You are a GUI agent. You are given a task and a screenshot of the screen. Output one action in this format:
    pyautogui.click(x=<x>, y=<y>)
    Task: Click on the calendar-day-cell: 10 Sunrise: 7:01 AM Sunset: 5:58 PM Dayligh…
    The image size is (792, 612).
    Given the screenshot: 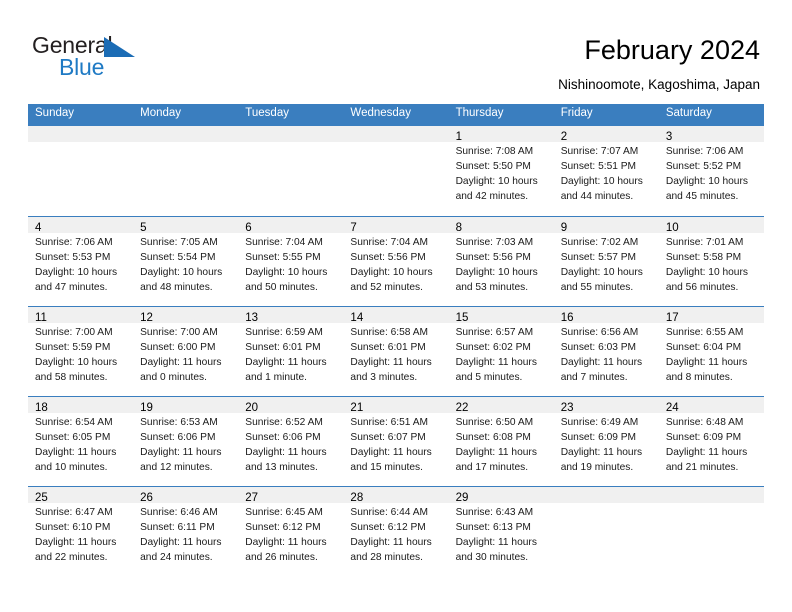 What is the action you would take?
    pyautogui.click(x=711, y=261)
    